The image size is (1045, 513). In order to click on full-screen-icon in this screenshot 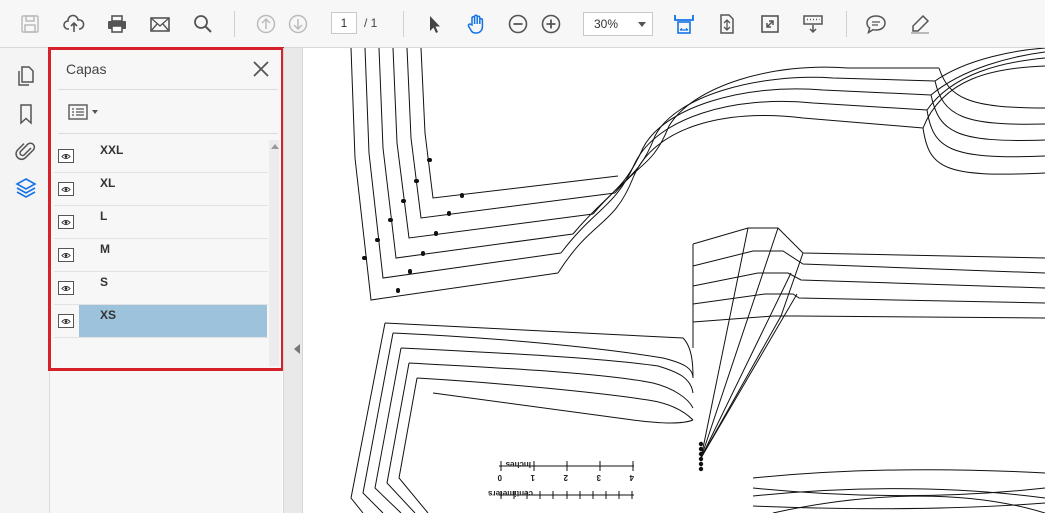, I will do `click(770, 24)`.